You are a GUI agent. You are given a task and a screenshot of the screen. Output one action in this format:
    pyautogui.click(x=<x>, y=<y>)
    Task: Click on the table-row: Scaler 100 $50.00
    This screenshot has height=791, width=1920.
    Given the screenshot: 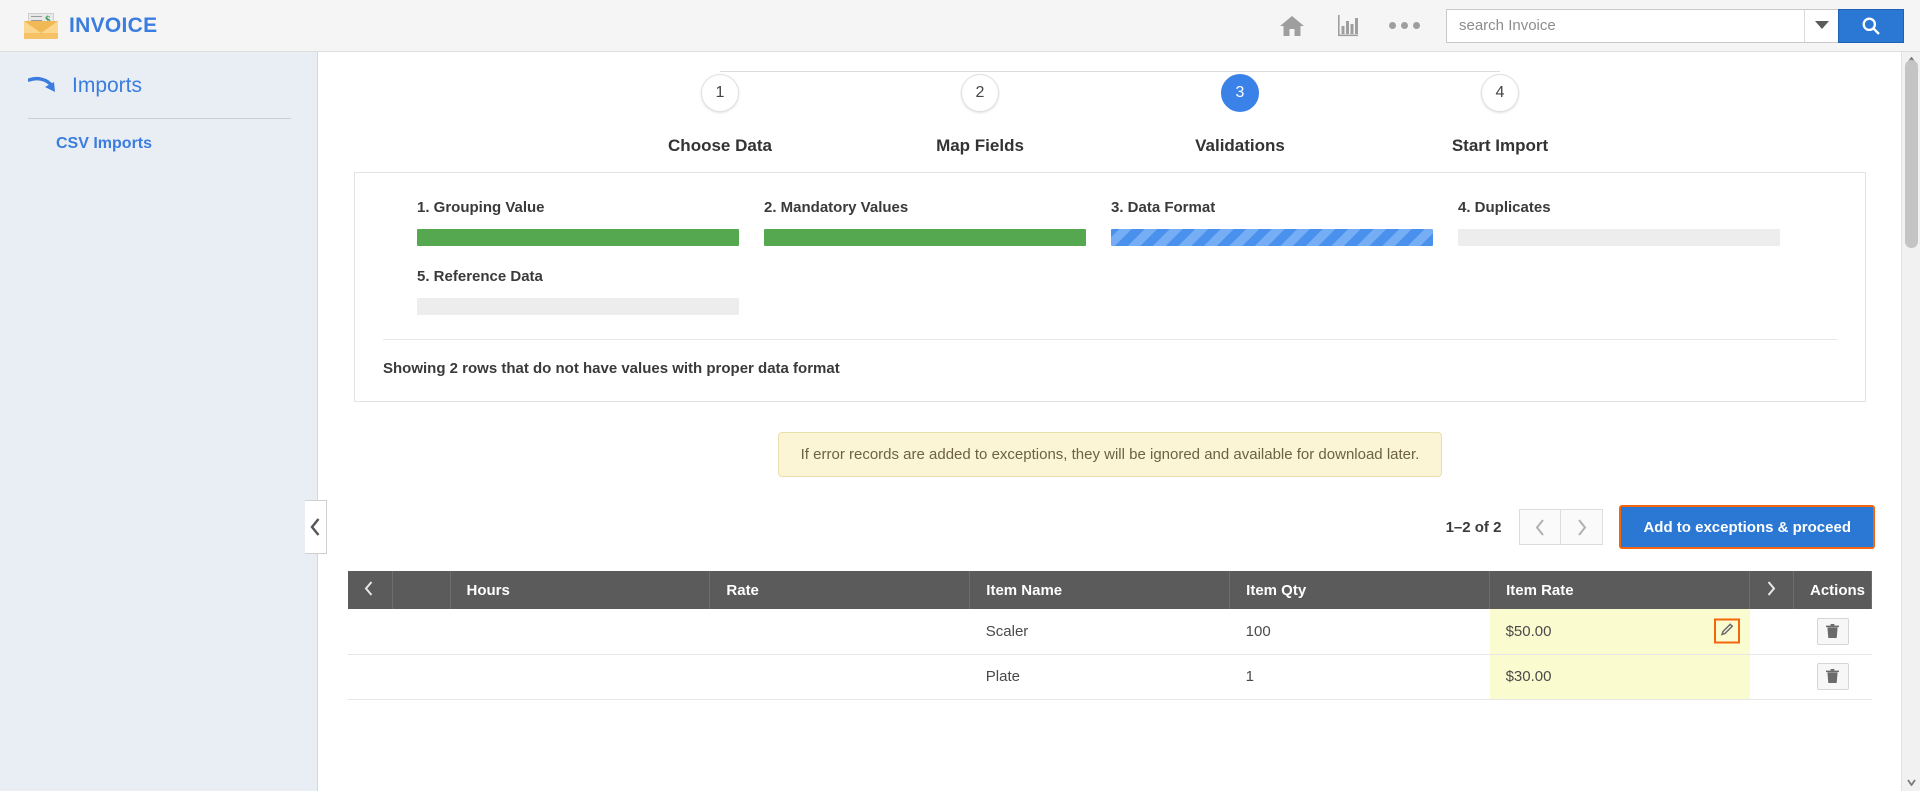 What is the action you would take?
    pyautogui.click(x=1110, y=632)
    